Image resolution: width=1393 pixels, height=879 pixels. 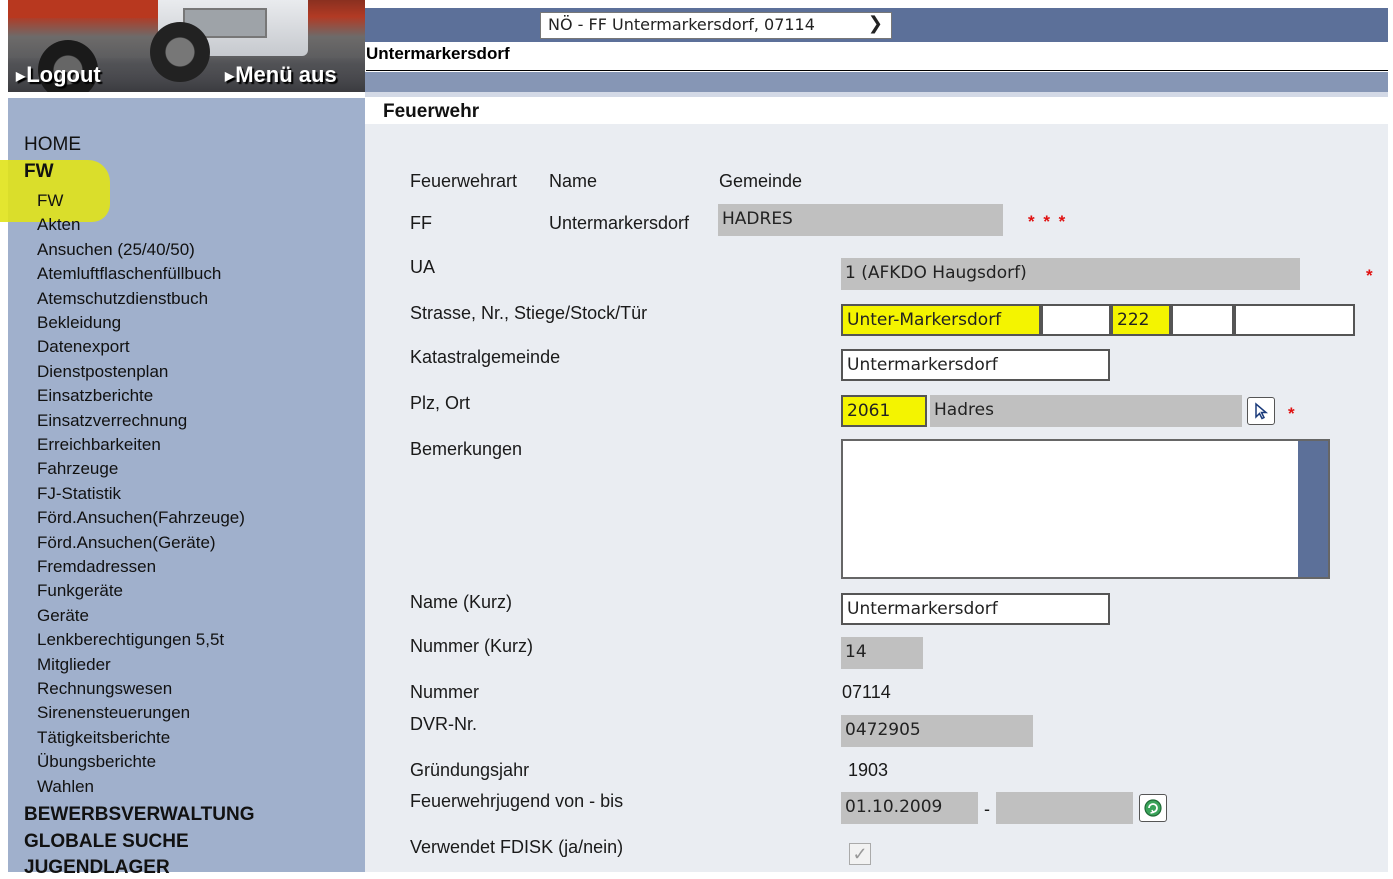 What do you see at coordinates (52, 145) in the screenshot?
I see `sidebar-item-home: HOME` at bounding box center [52, 145].